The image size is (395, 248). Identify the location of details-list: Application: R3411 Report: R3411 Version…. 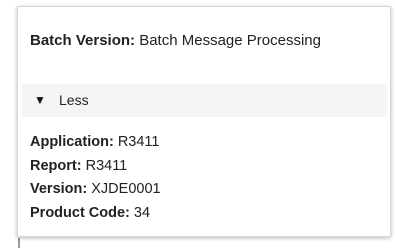
(95, 178).